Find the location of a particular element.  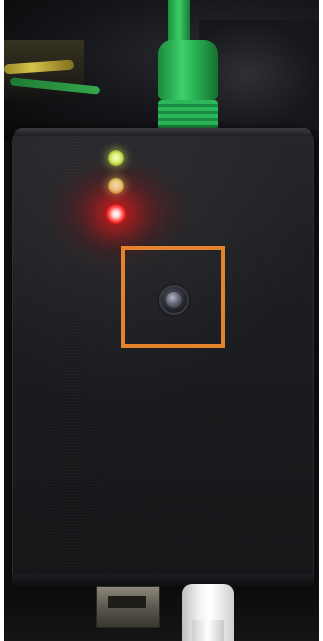

bottom-background is located at coordinates (161, 613).